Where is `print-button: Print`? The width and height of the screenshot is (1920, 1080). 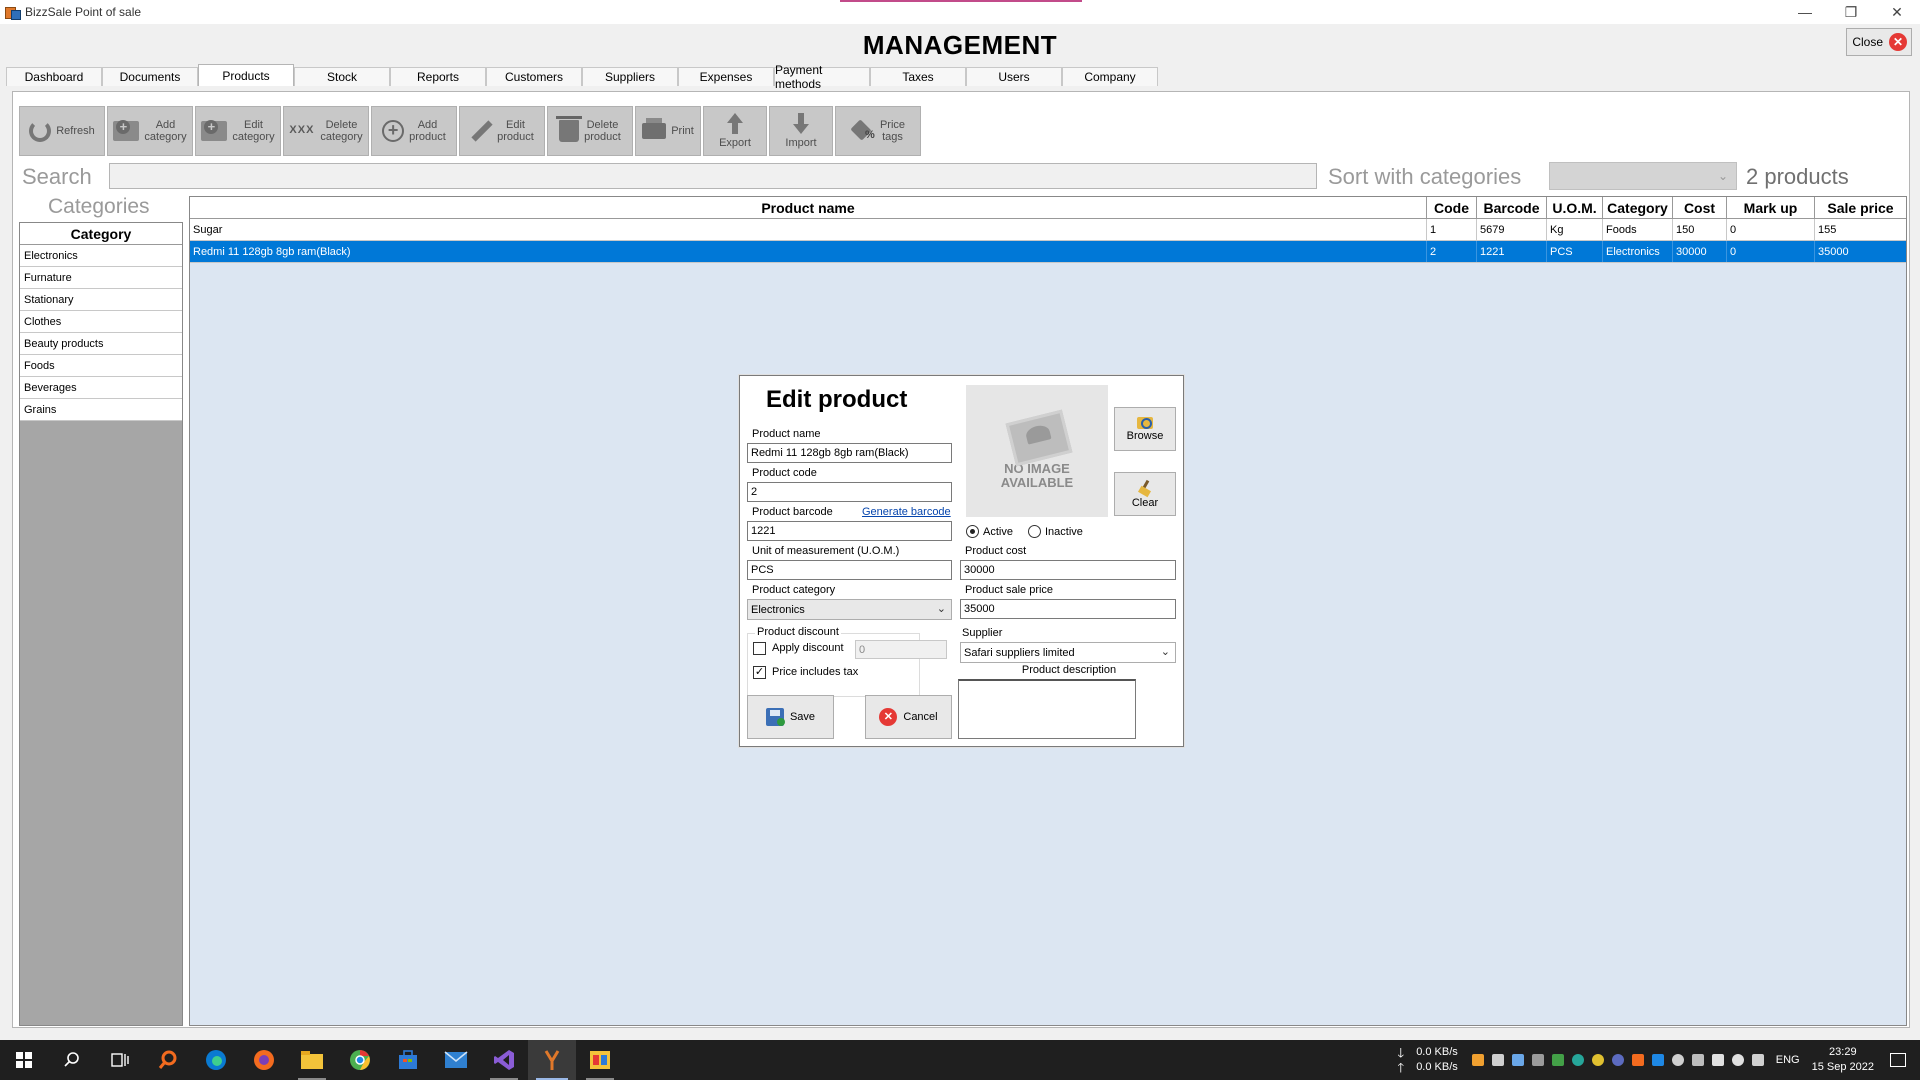 print-button: Print is located at coordinates (668, 131).